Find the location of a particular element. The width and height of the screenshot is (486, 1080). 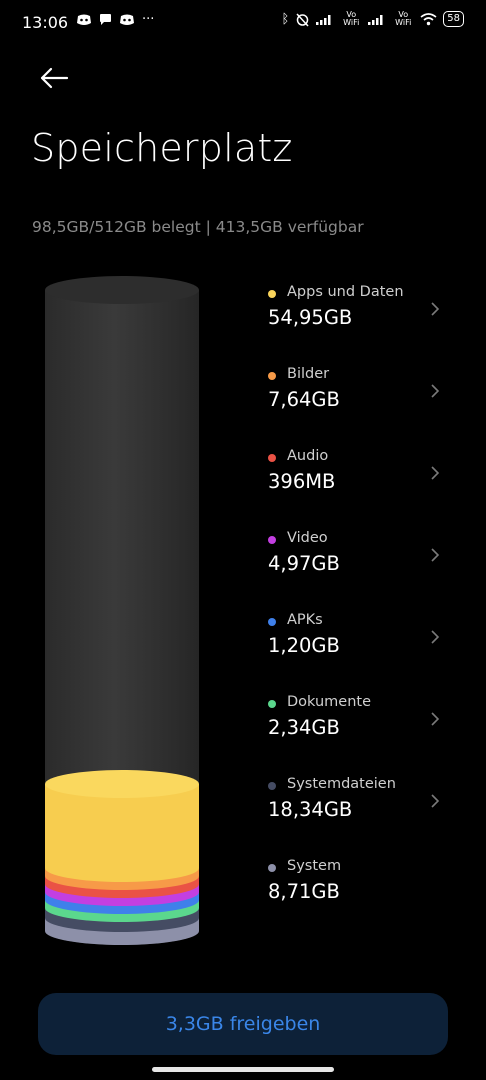

back-arrow-icon is located at coordinates (54, 78).